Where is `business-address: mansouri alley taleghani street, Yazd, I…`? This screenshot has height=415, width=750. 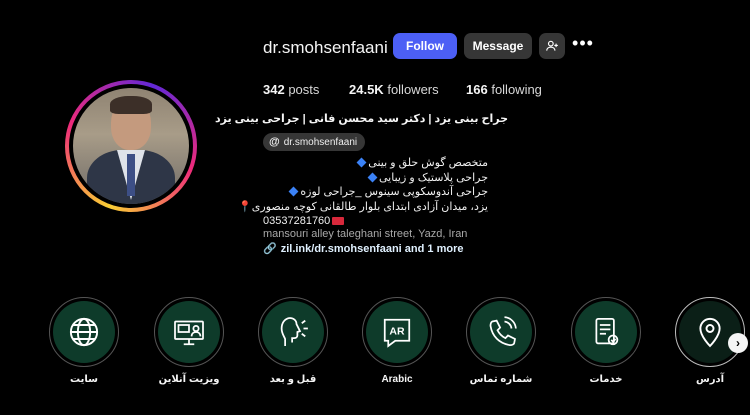
business-address: mansouri alley taleghani street, Yazd, I… is located at coordinates (365, 234).